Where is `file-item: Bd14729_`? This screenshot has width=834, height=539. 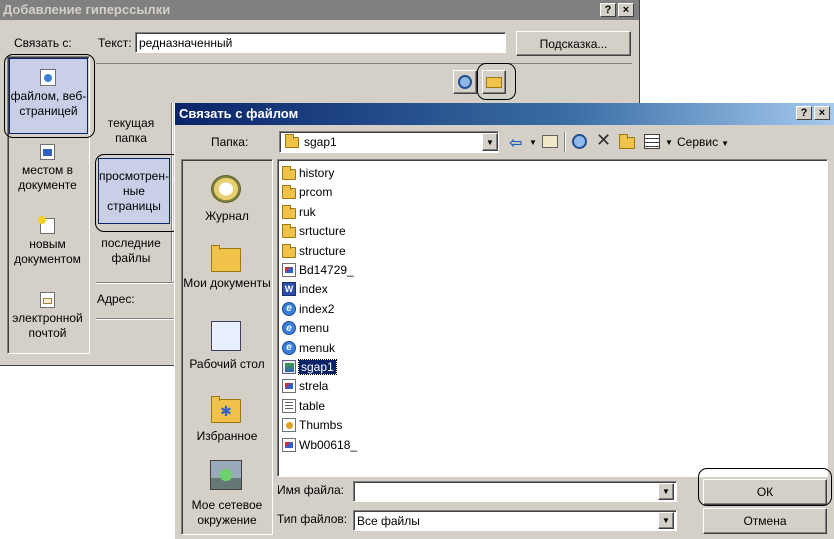
file-item: Bd14729_ is located at coordinates (318, 270).